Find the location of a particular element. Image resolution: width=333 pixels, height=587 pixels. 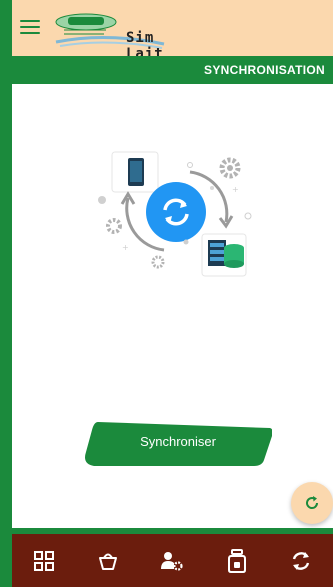

app-bar: Sim Lait is located at coordinates (172, 31).